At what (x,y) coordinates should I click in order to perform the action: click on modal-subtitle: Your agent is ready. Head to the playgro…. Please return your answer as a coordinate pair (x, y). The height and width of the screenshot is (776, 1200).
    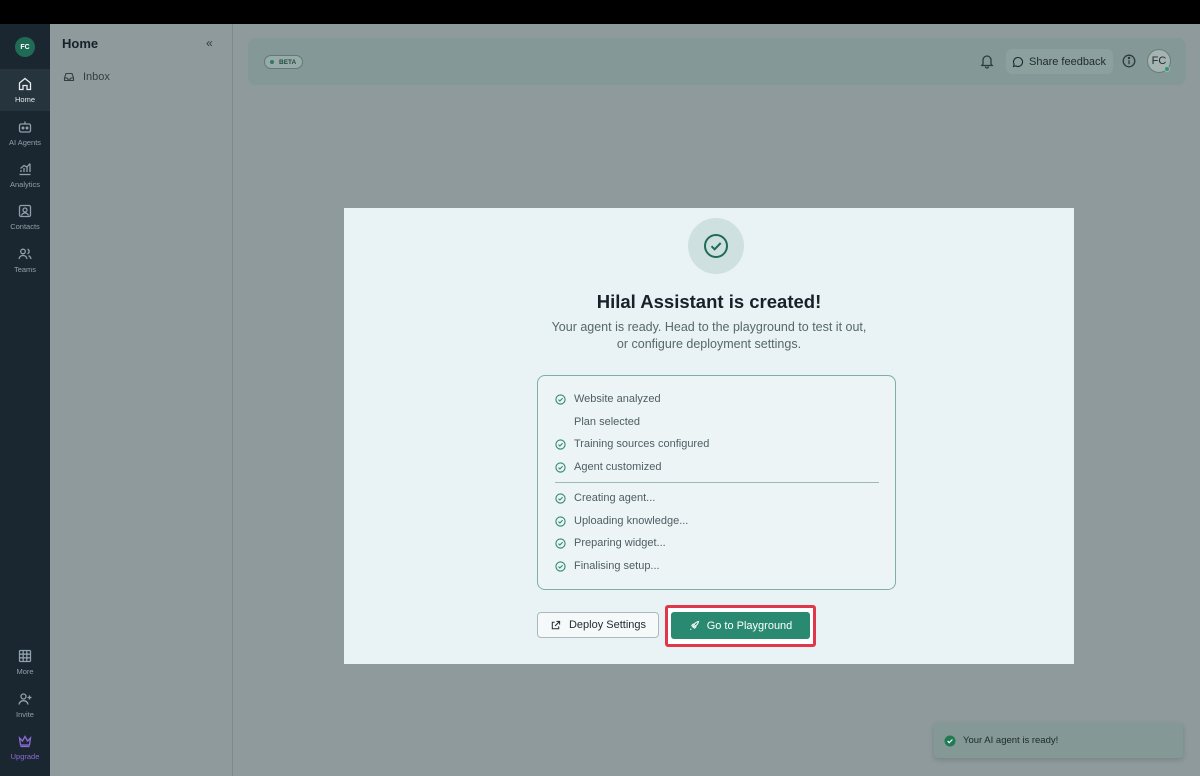
    Looking at the image, I should click on (709, 335).